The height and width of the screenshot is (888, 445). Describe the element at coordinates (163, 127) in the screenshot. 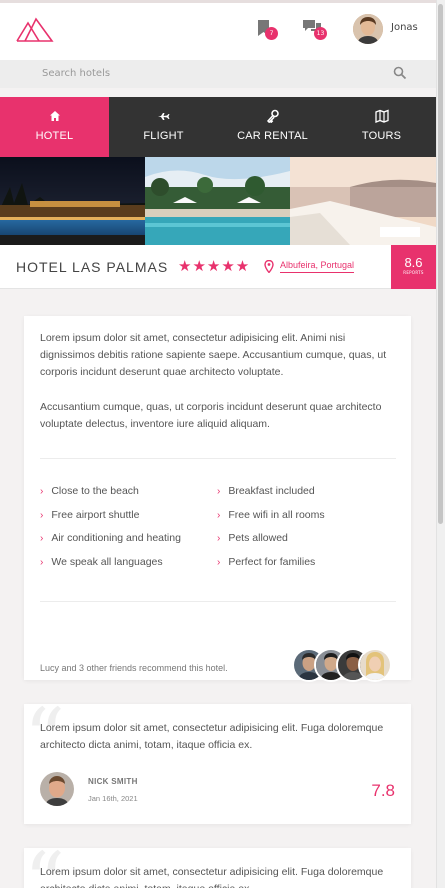

I see `tab-flight: FLIGHT` at that location.